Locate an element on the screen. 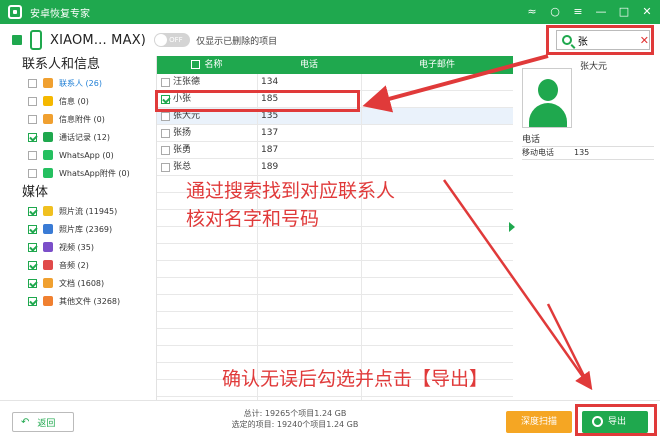 This screenshot has width=660, height=440. sidebar-item: 照片库 (2369) is located at coordinates (77, 229).